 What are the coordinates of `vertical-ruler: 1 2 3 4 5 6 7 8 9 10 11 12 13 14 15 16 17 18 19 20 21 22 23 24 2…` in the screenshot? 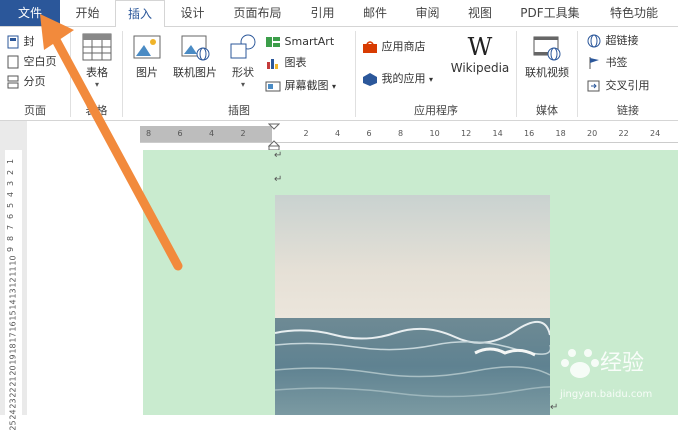 It's located at (13, 276).